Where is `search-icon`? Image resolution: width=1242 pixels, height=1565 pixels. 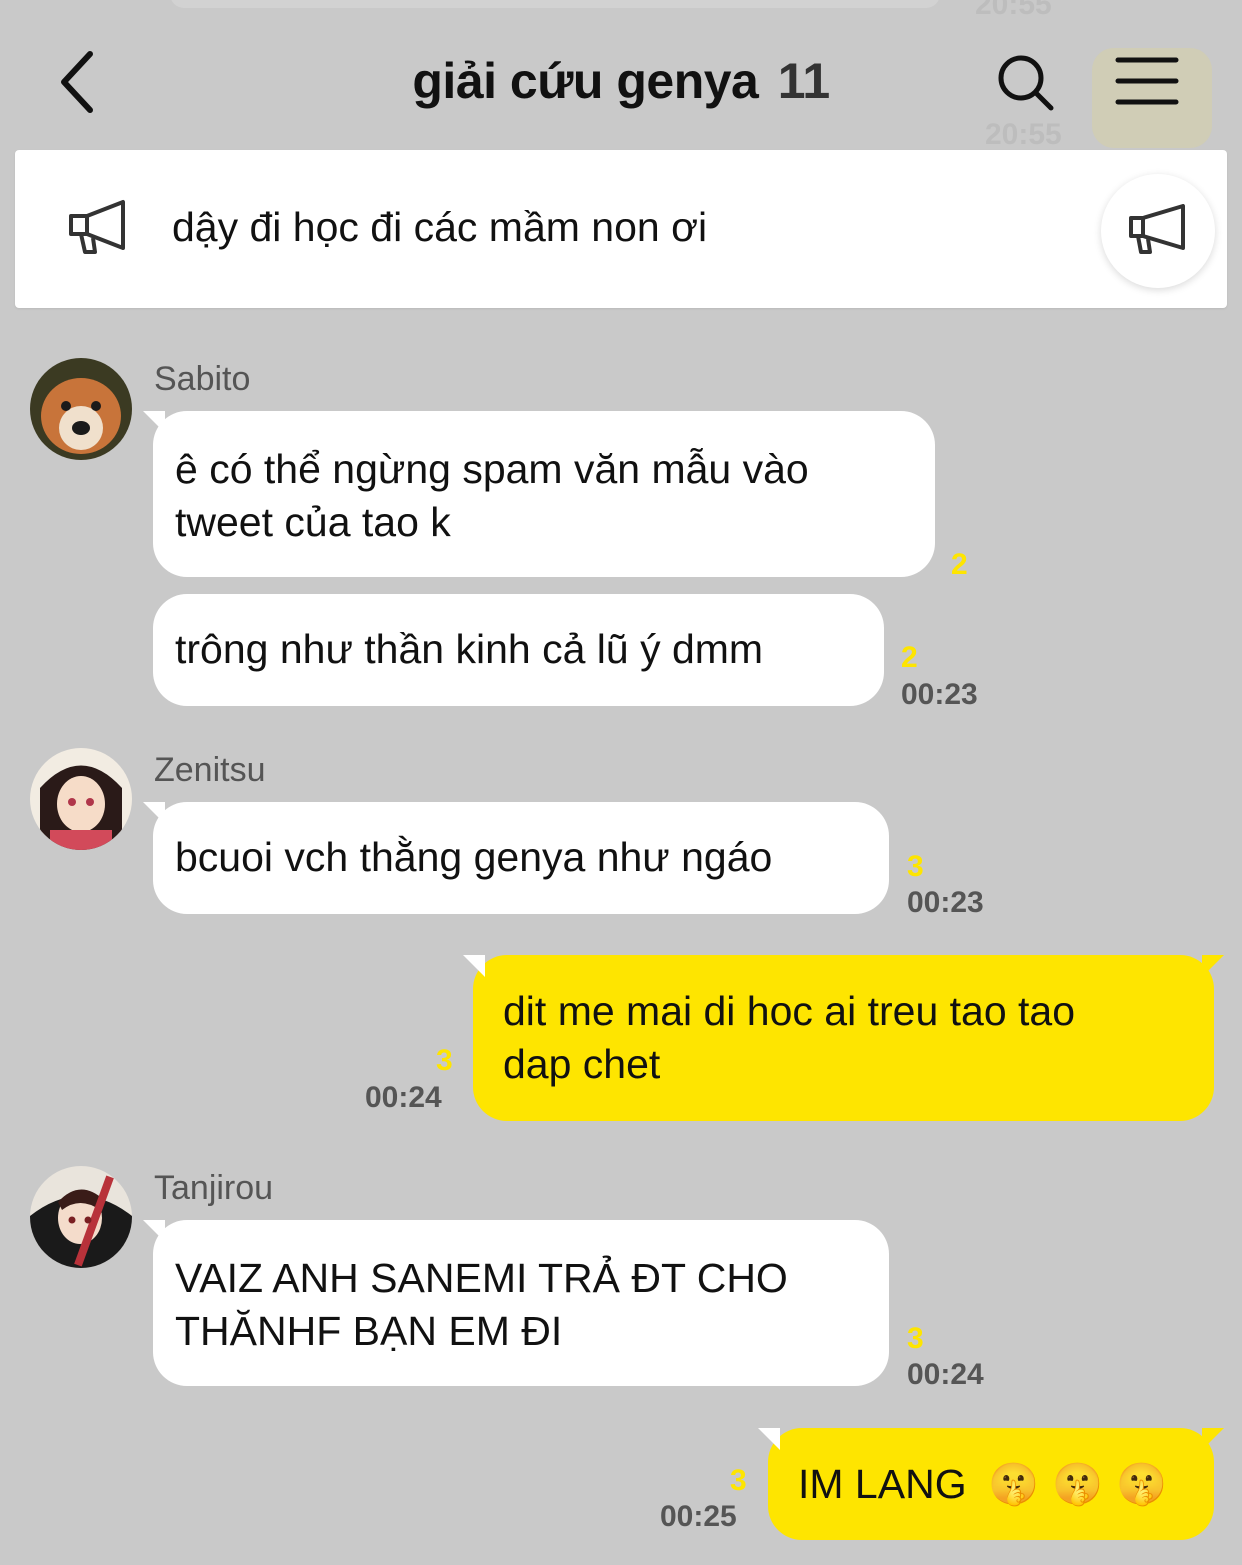
search-icon is located at coordinates (1026, 83).